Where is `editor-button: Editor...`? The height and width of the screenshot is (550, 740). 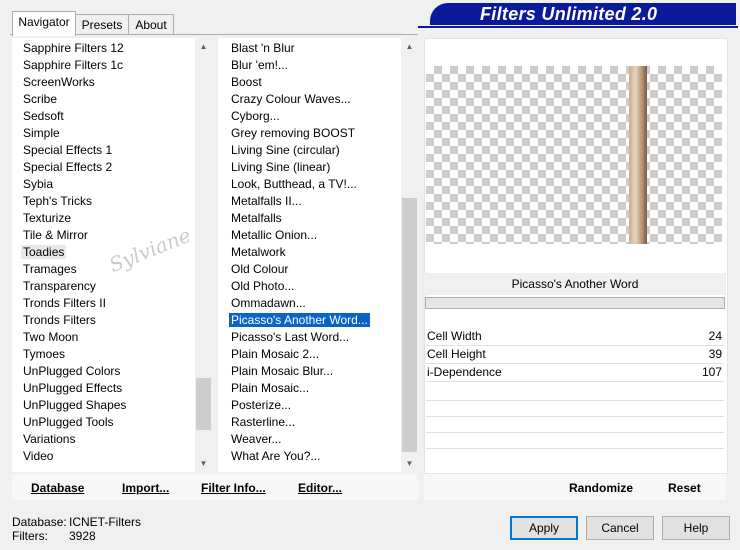
editor-button: Editor... is located at coordinates (320, 488).